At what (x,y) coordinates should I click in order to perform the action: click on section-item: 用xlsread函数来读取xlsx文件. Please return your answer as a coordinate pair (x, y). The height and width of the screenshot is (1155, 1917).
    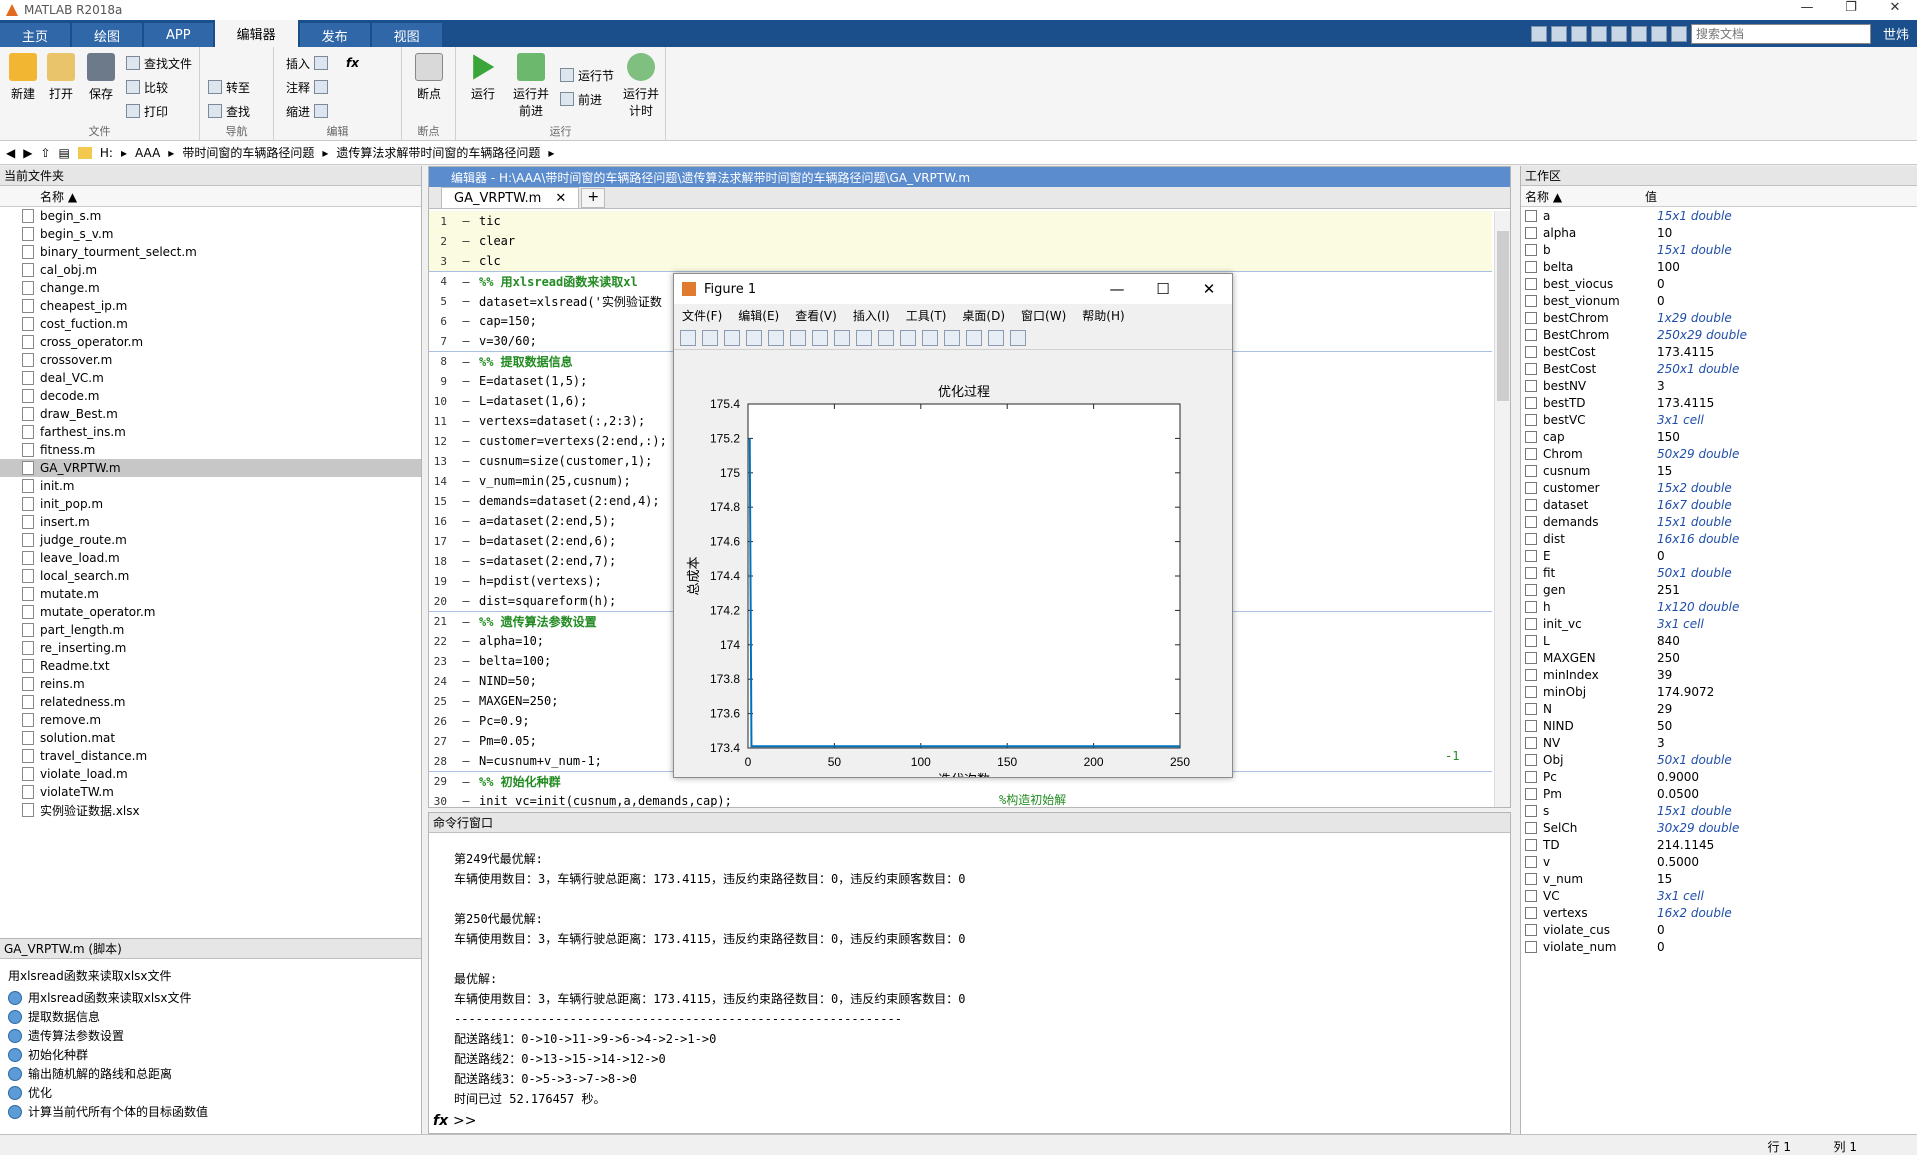
    Looking at the image, I should click on (210, 997).